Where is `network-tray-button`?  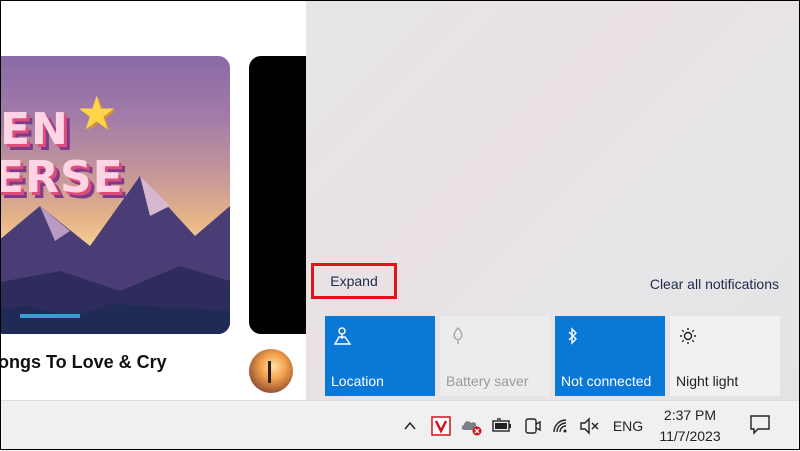 network-tray-button is located at coordinates (561, 426).